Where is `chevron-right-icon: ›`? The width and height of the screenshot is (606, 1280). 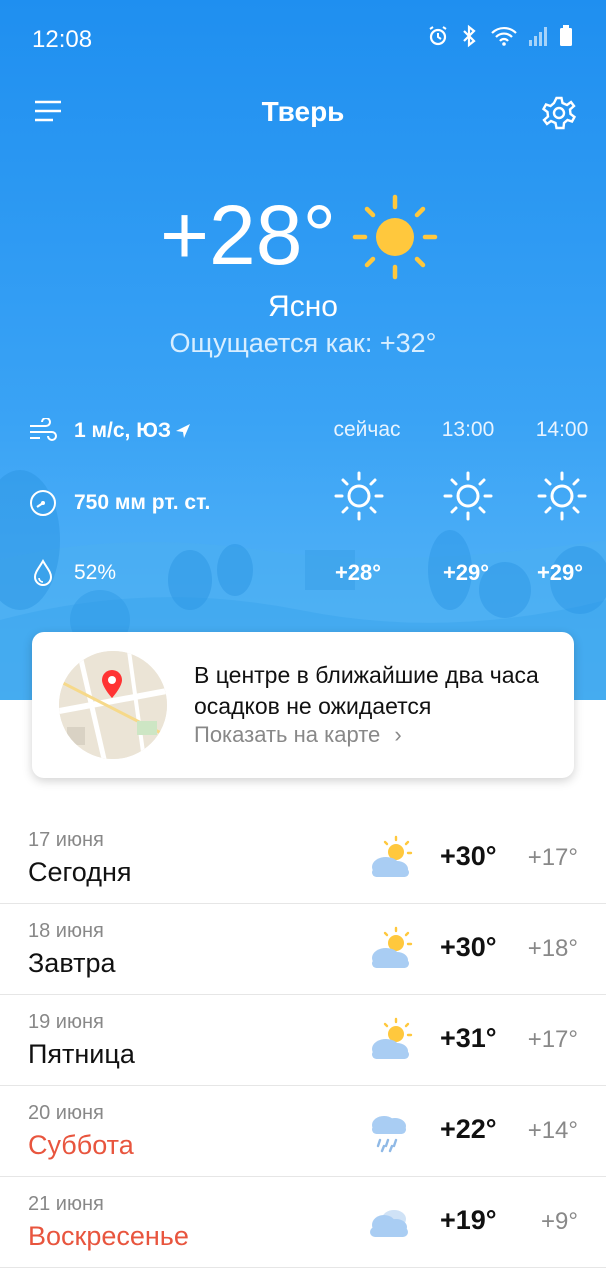 chevron-right-icon: › is located at coordinates (398, 734).